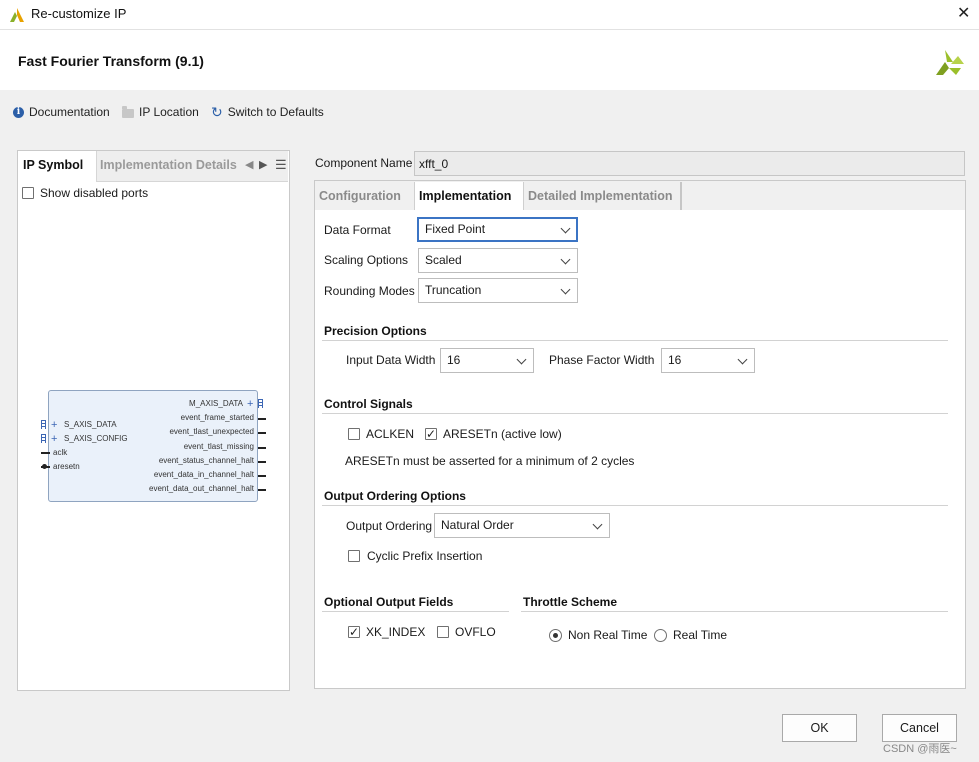 Image resolution: width=979 pixels, height=762 pixels. Describe the element at coordinates (217, 112) in the screenshot. I see `refresh-icon: ↻` at that location.